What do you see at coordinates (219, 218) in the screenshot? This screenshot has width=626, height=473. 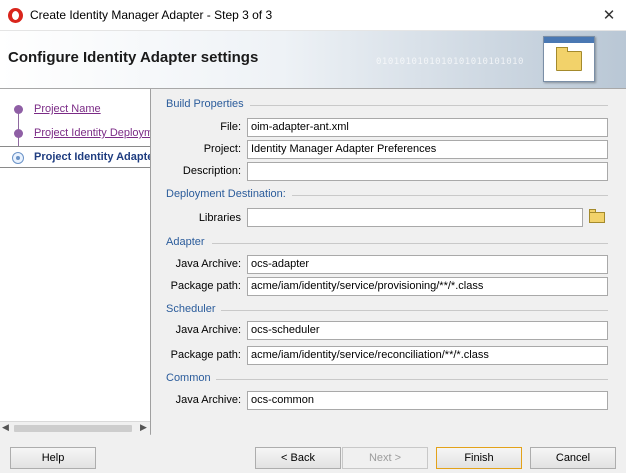 I see `libraries-label: Libraries` at bounding box center [219, 218].